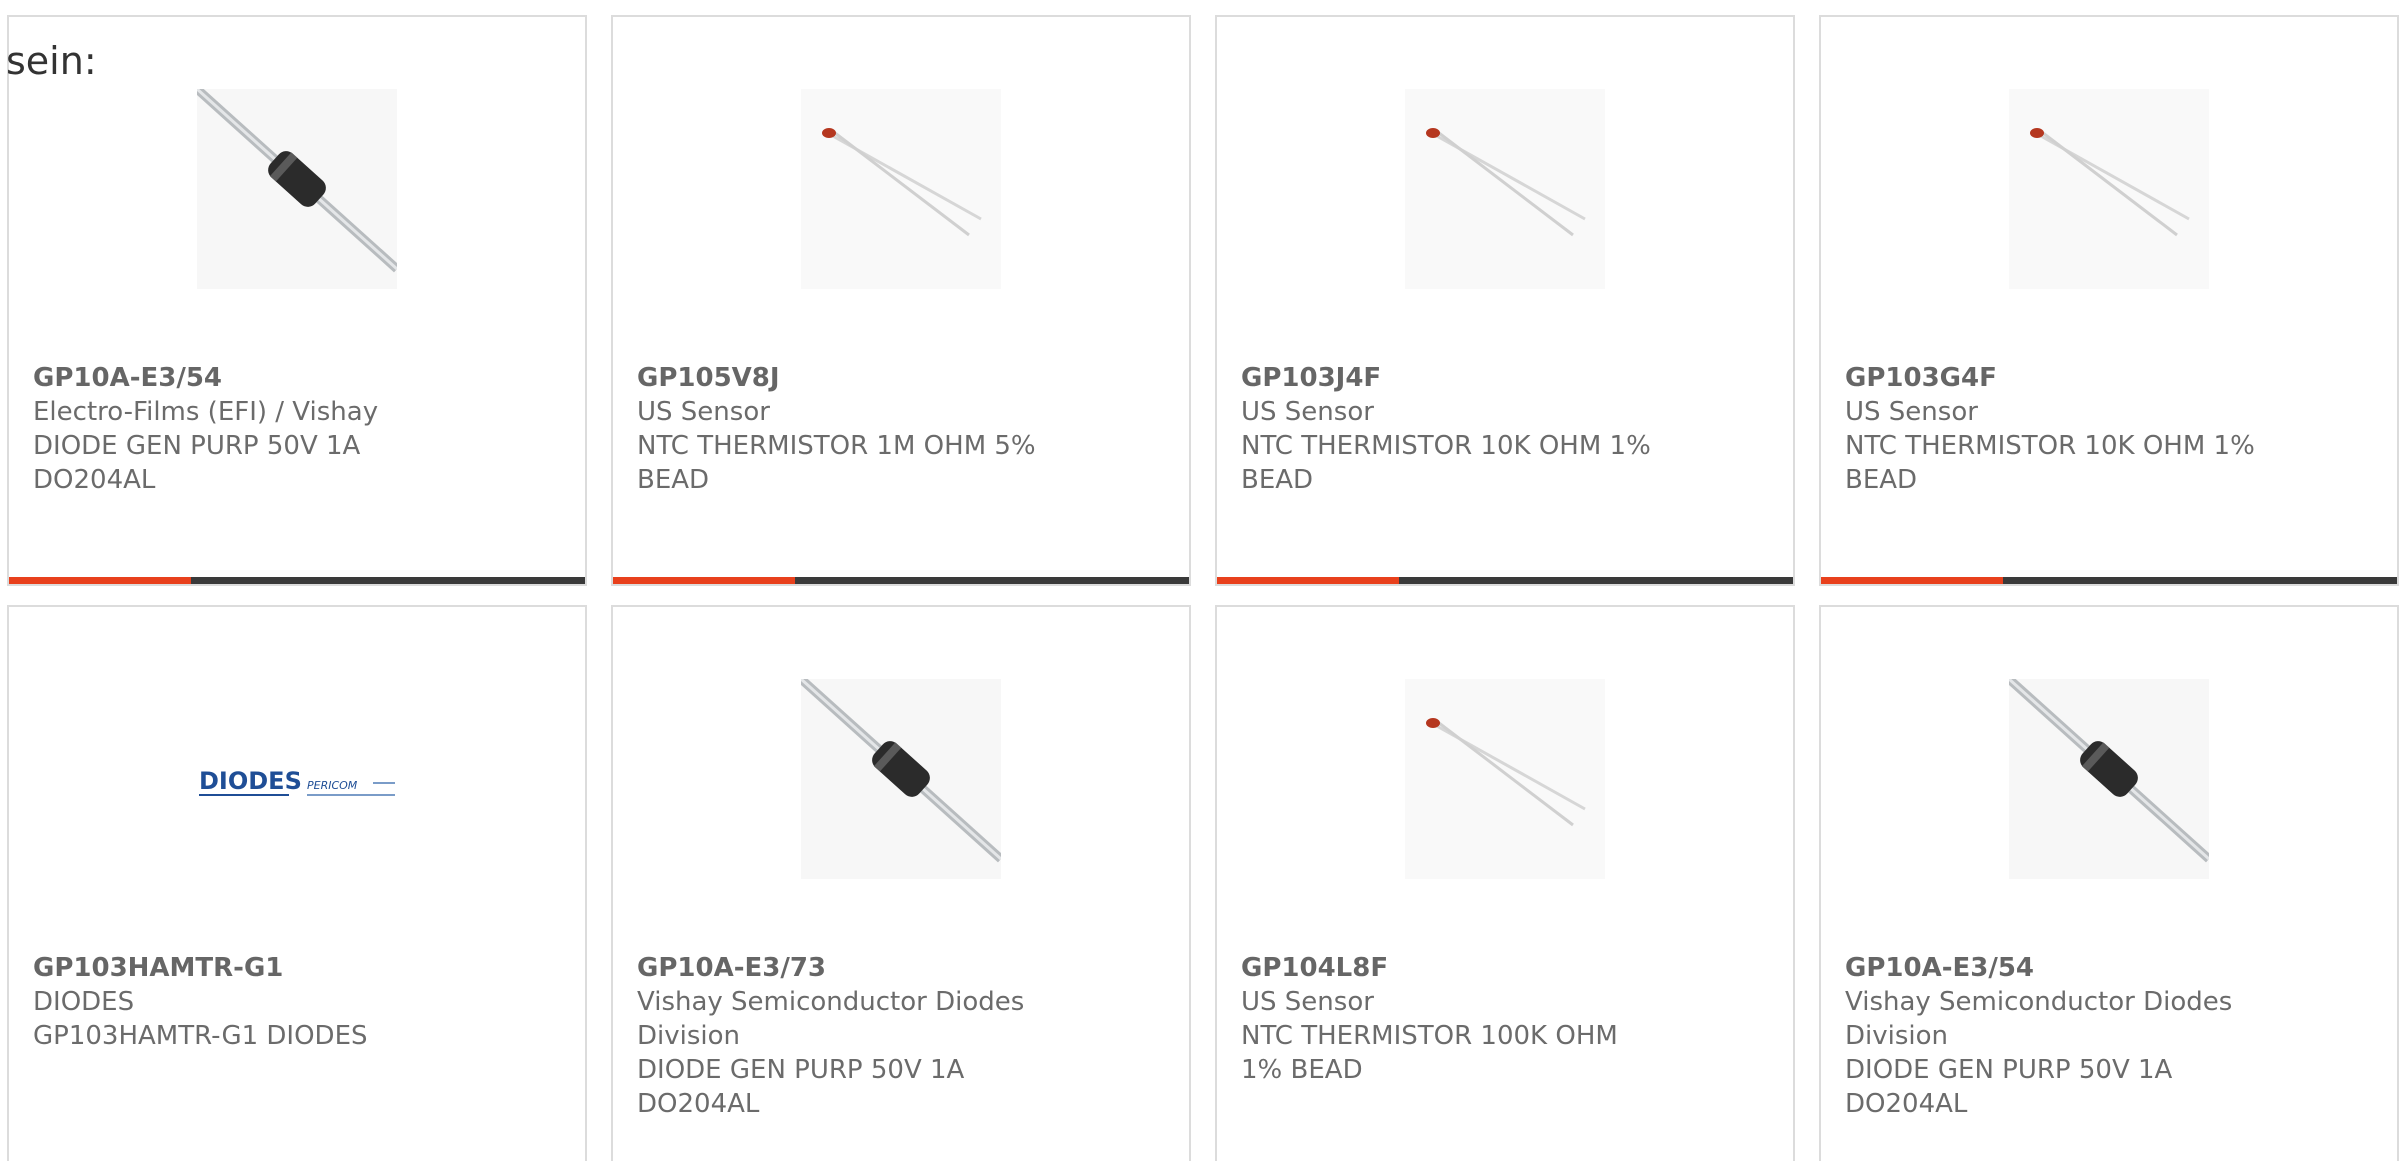  I want to click on manufacturer-name: DIODES, so click(84, 1002).